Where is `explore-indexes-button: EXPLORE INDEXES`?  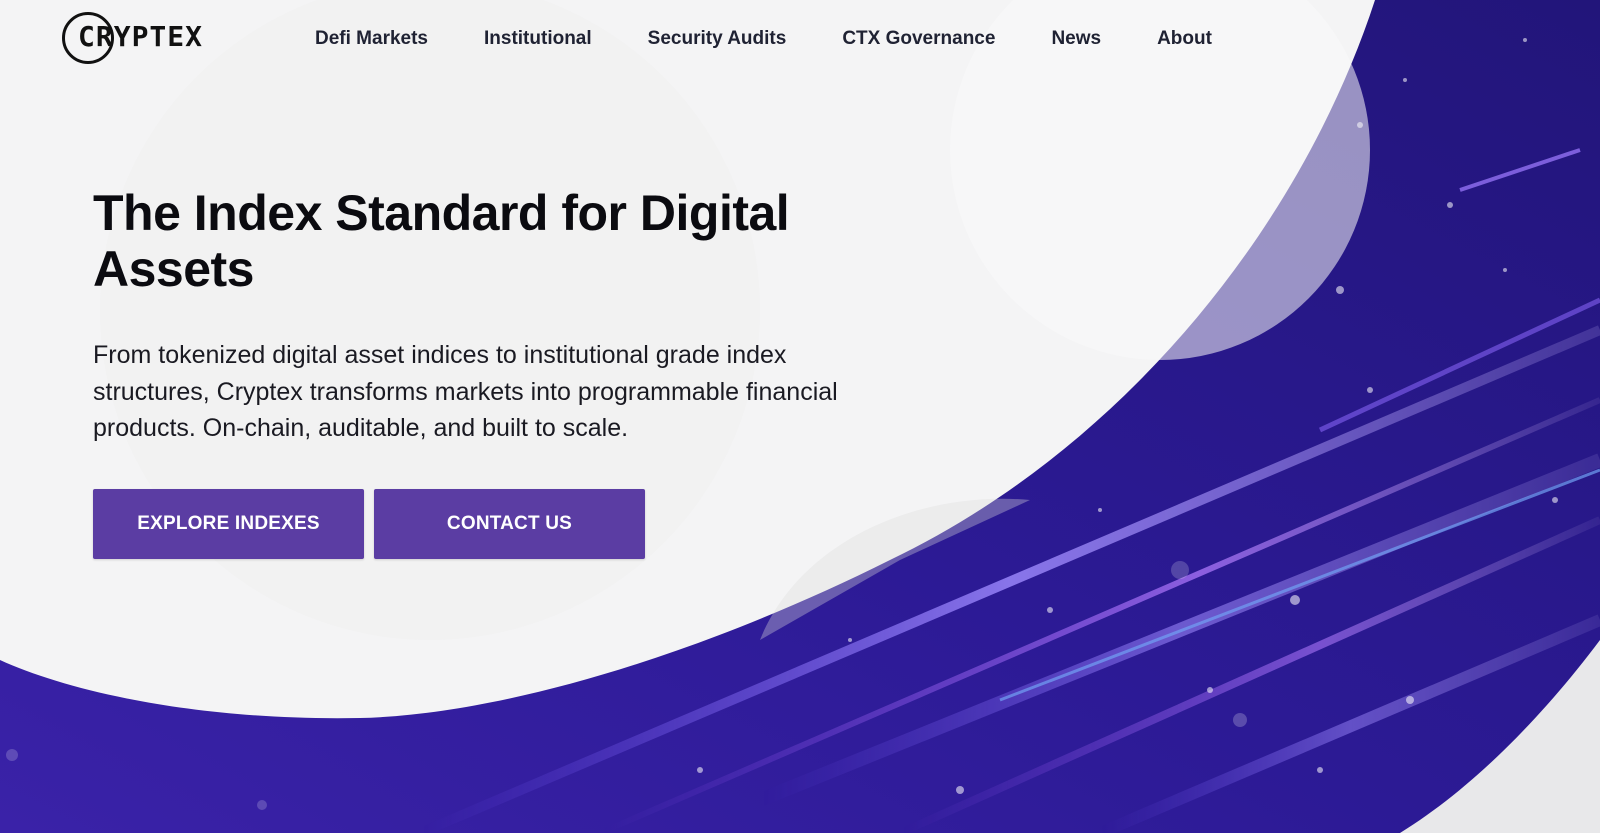
explore-indexes-button: EXPLORE INDEXES is located at coordinates (228, 524).